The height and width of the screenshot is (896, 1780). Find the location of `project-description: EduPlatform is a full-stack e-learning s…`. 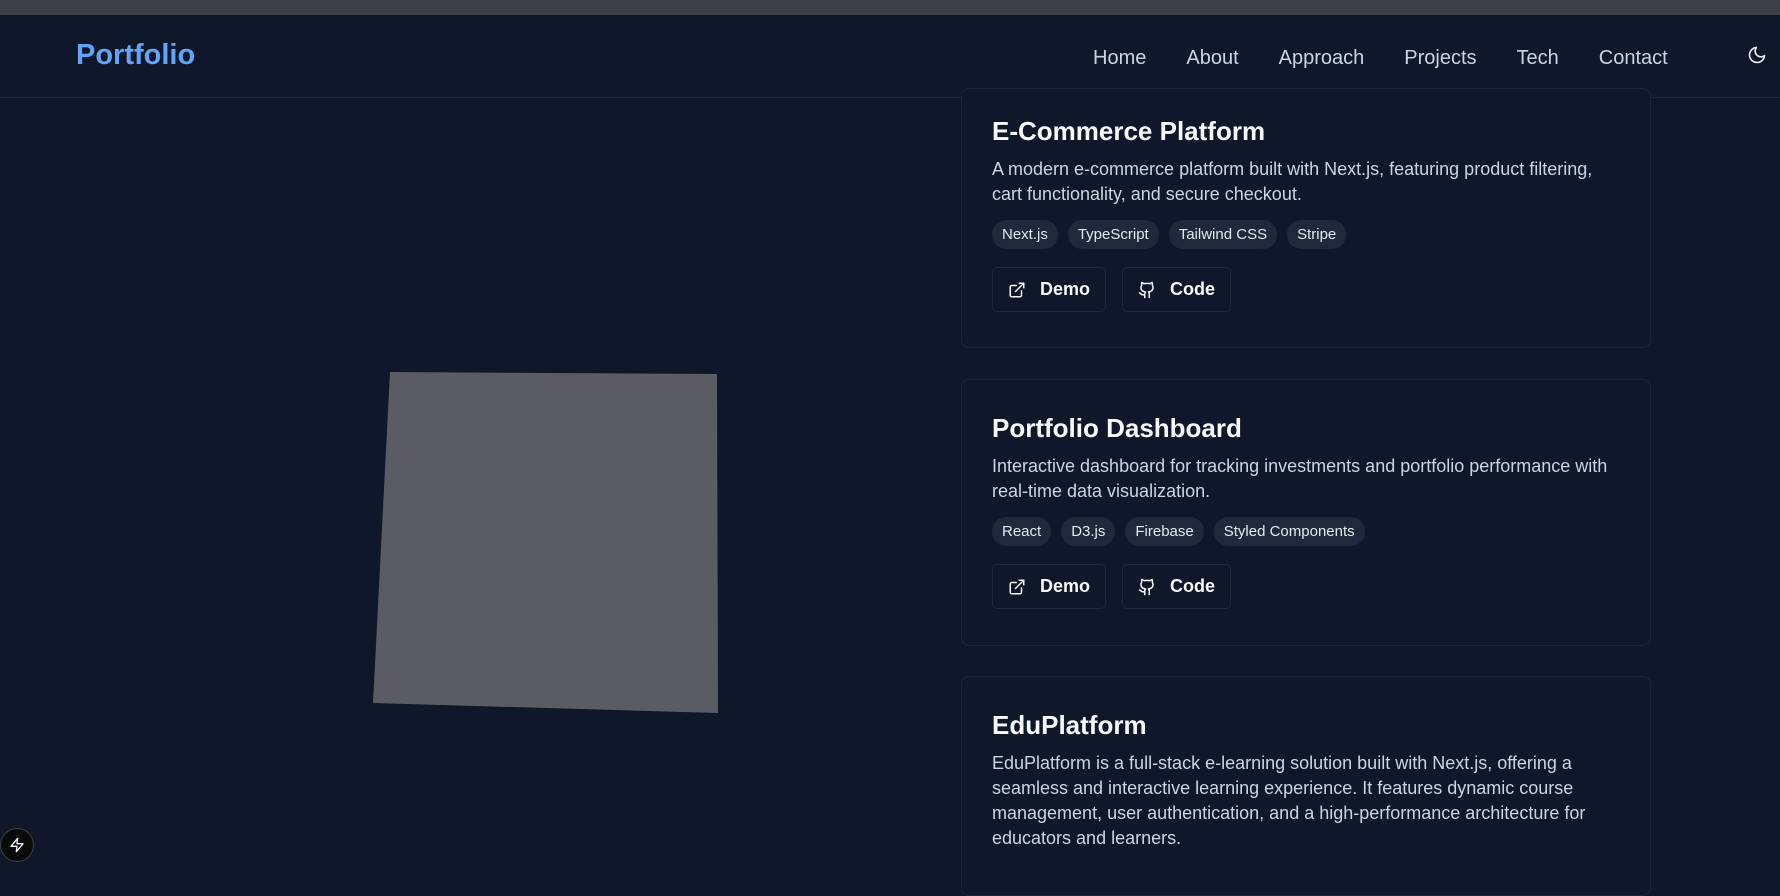

project-description: EduPlatform is a full-stack e-learning s… is located at coordinates (1289, 800).